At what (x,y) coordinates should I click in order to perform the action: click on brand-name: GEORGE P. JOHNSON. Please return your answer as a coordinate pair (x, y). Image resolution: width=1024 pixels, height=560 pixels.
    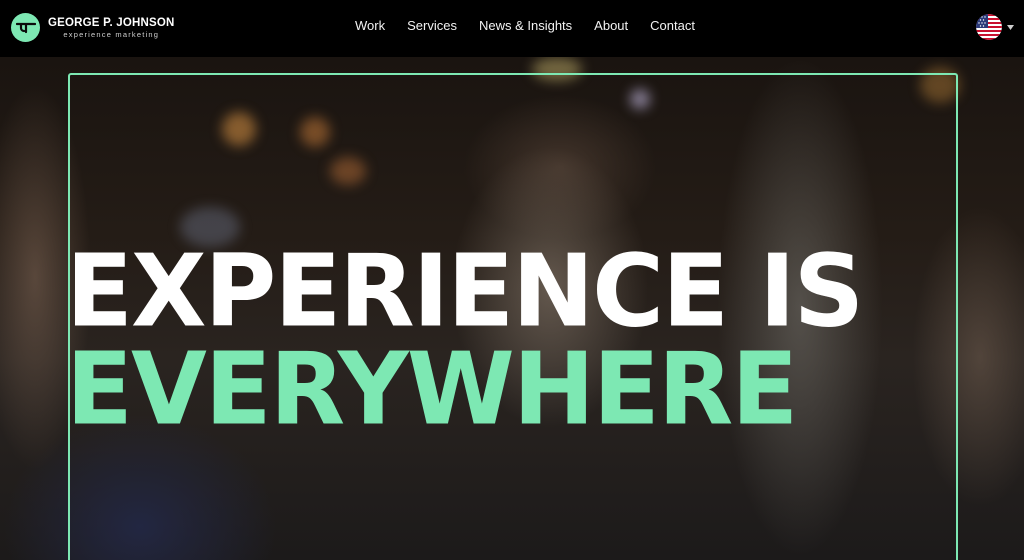
    Looking at the image, I should click on (111, 22).